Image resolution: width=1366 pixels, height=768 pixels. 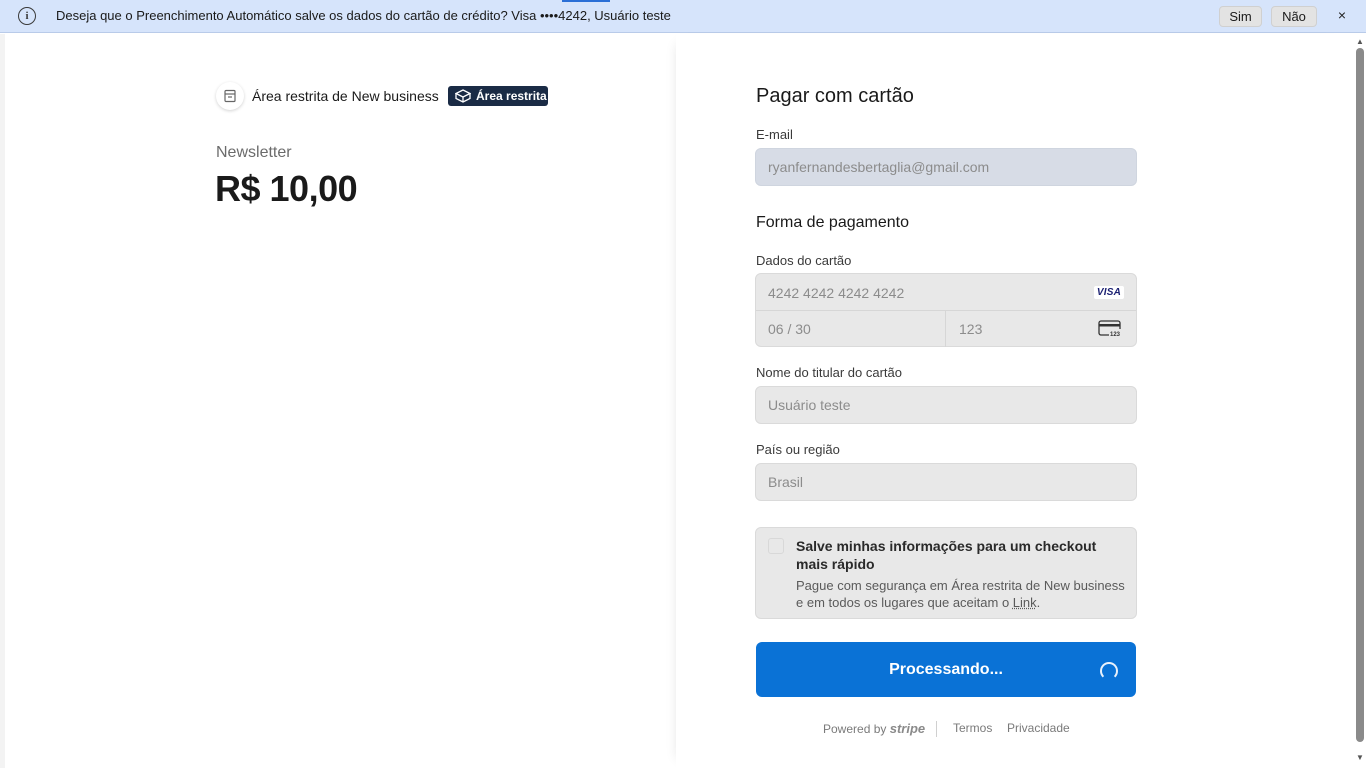 What do you see at coordinates (511, 96) in the screenshot?
I see `restricted-badge-label: Área restrita` at bounding box center [511, 96].